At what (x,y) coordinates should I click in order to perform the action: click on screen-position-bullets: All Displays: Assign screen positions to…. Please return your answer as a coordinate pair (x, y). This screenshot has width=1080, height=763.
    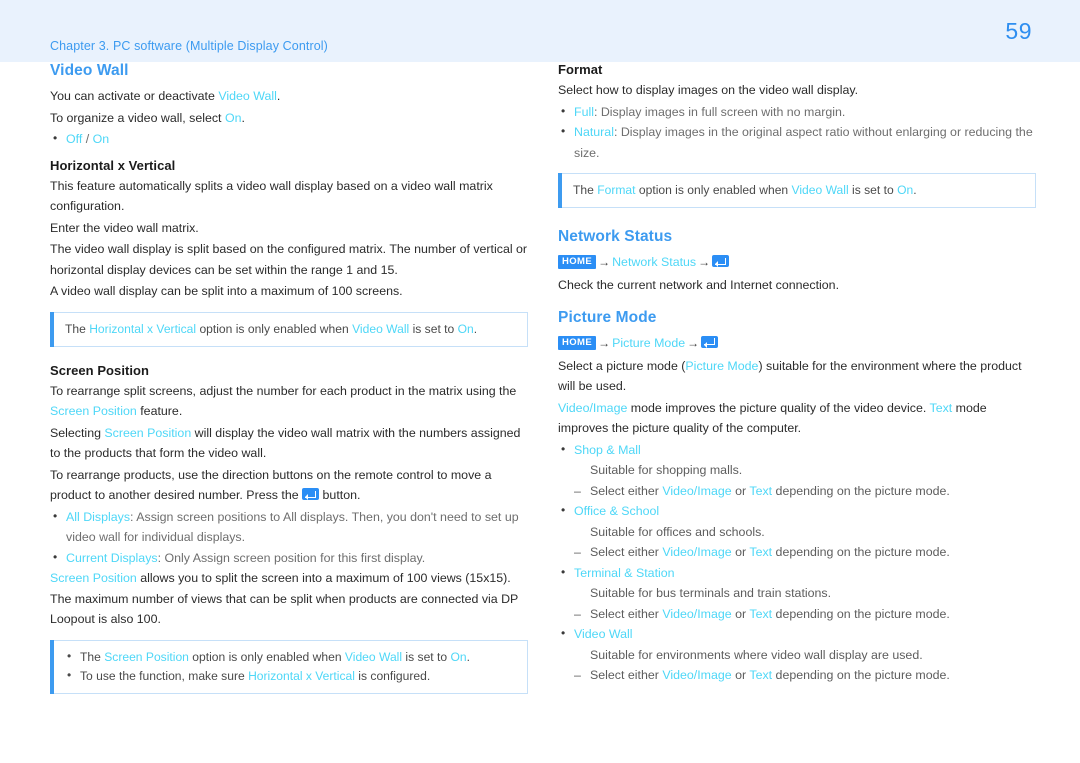
    Looking at the image, I should click on (289, 537).